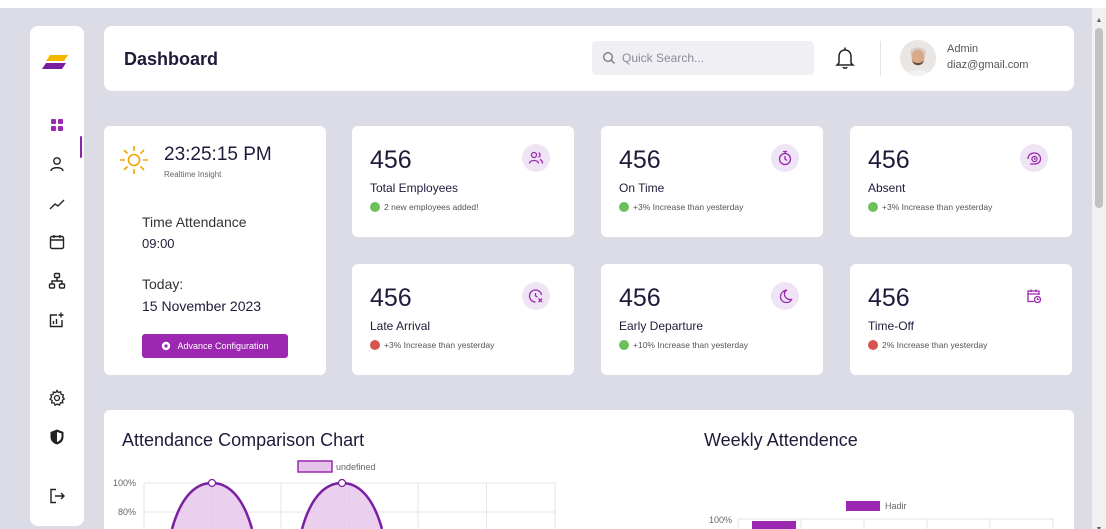 Image resolution: width=1106 pixels, height=529 pixels. I want to click on org-chart-icon, so click(57, 280).